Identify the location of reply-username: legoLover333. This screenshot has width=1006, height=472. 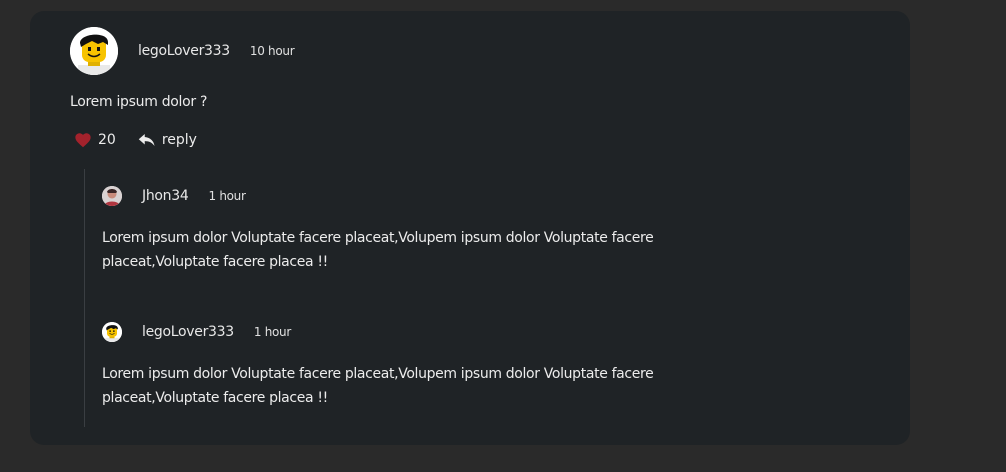
(188, 332).